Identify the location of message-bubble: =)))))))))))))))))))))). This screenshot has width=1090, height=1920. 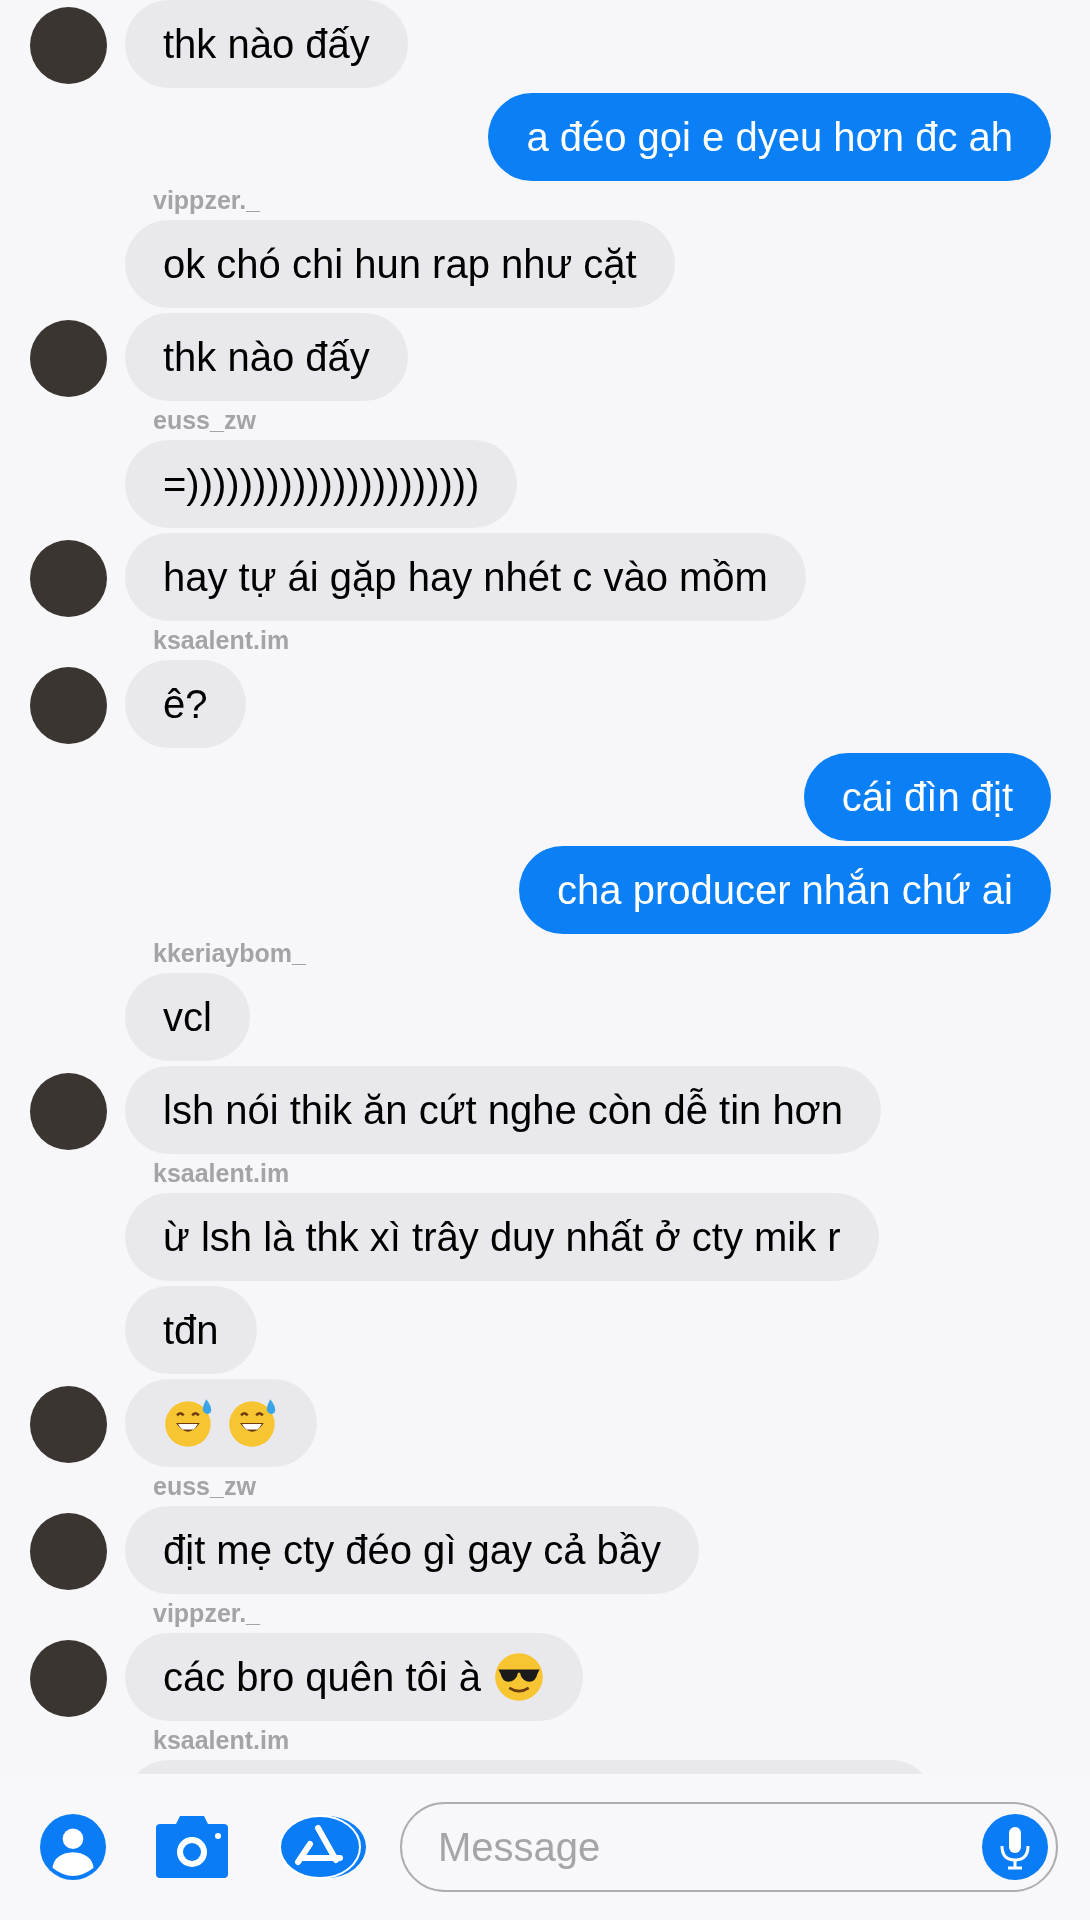
(321, 484).